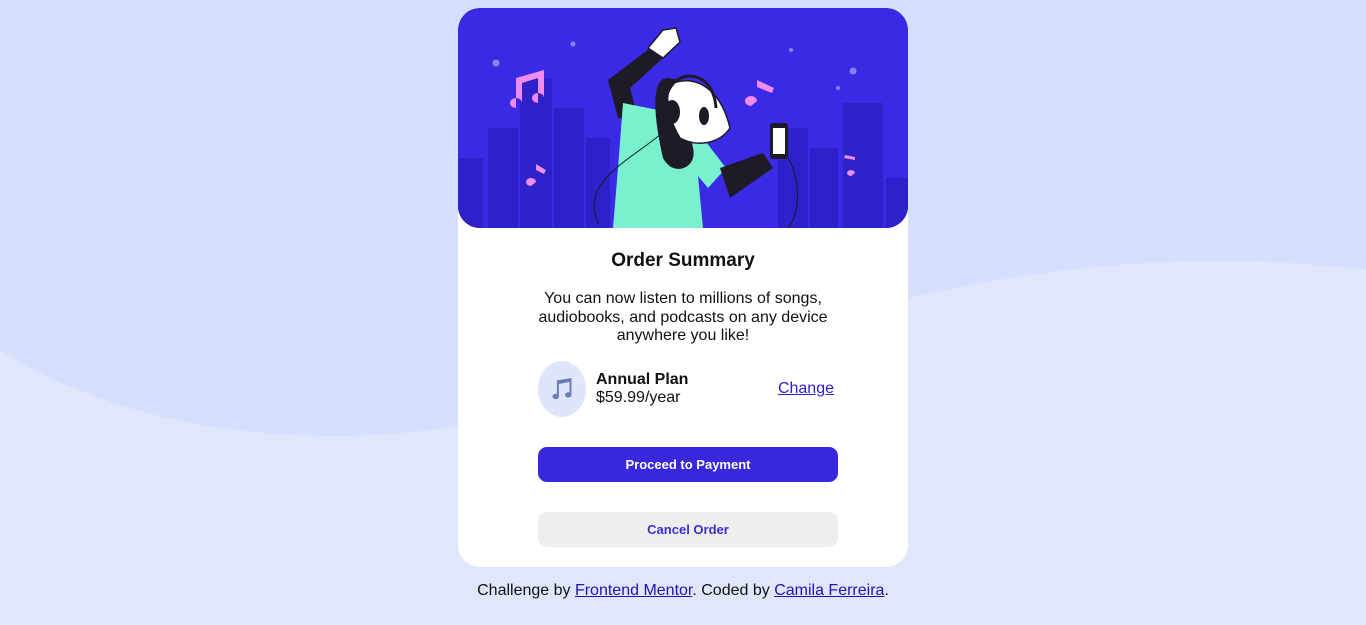 This screenshot has width=1366, height=625. Describe the element at coordinates (562, 389) in the screenshot. I see `music-note-icon` at that location.